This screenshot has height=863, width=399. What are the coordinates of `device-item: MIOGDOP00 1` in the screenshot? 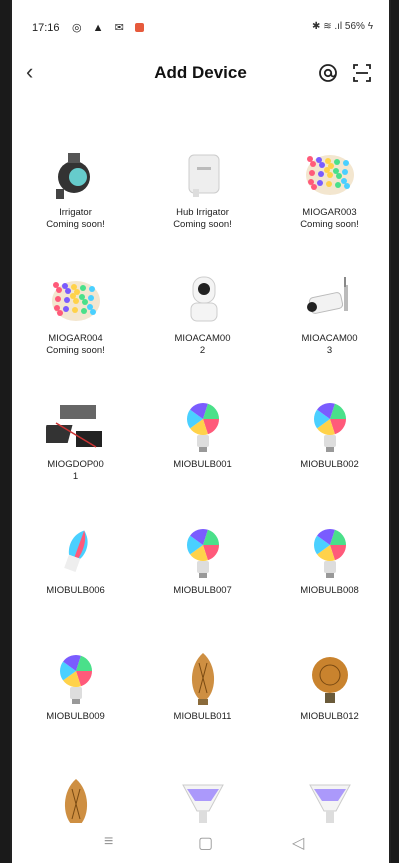 It's located at (75, 440).